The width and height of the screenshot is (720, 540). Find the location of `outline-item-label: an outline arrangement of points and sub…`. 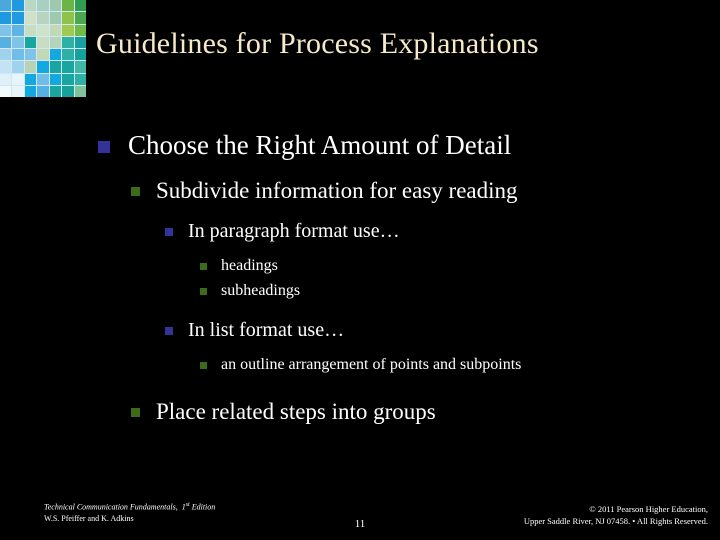

outline-item-label: an outline arrangement of points and sub… is located at coordinates (371, 364).